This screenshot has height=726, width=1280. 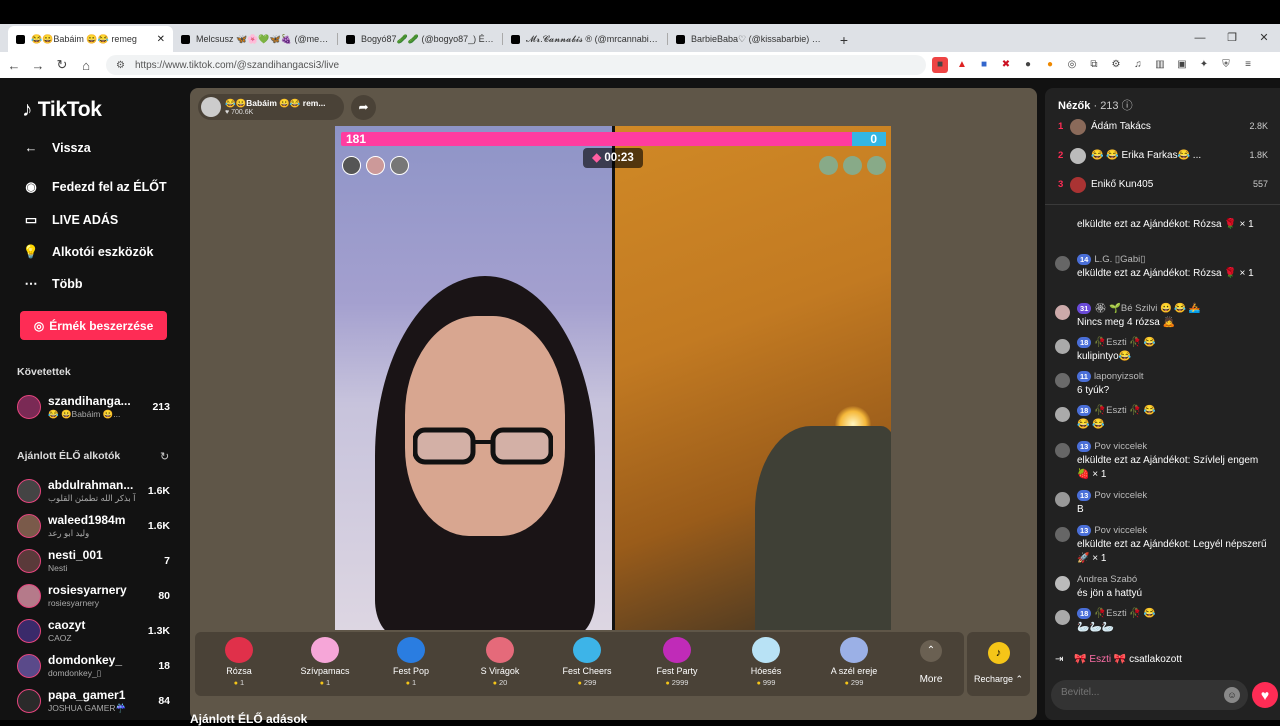 I want to click on nav-creator-tools: 💡 Alkotói eszközök, so click(x=88, y=252).